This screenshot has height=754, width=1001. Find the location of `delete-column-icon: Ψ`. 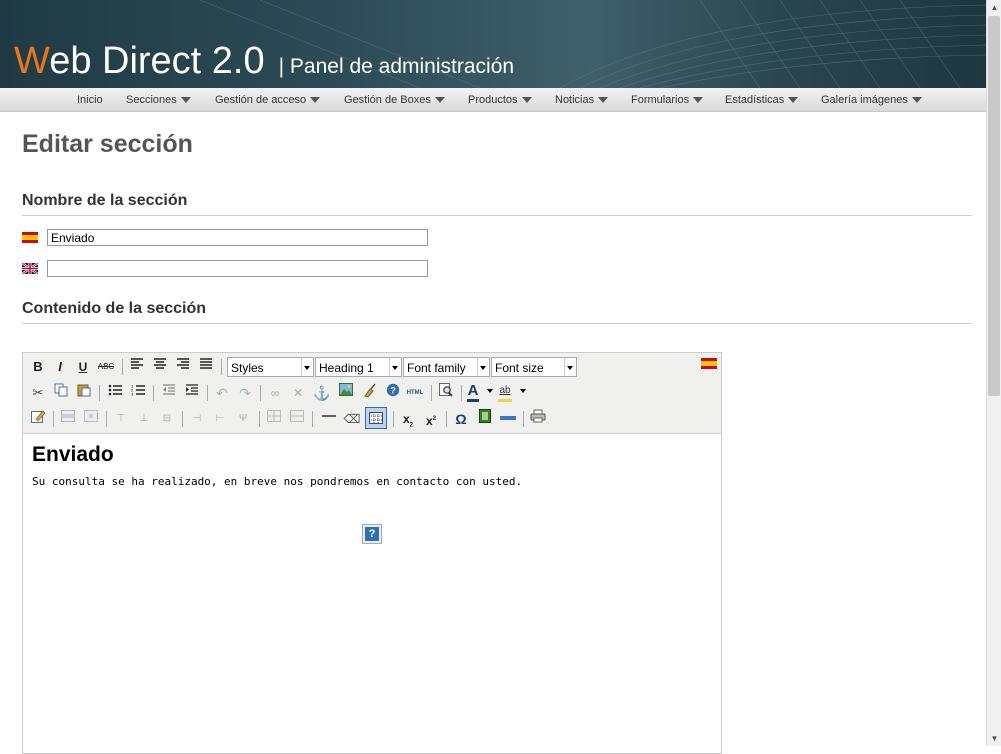

delete-column-icon: Ψ is located at coordinates (243, 419).